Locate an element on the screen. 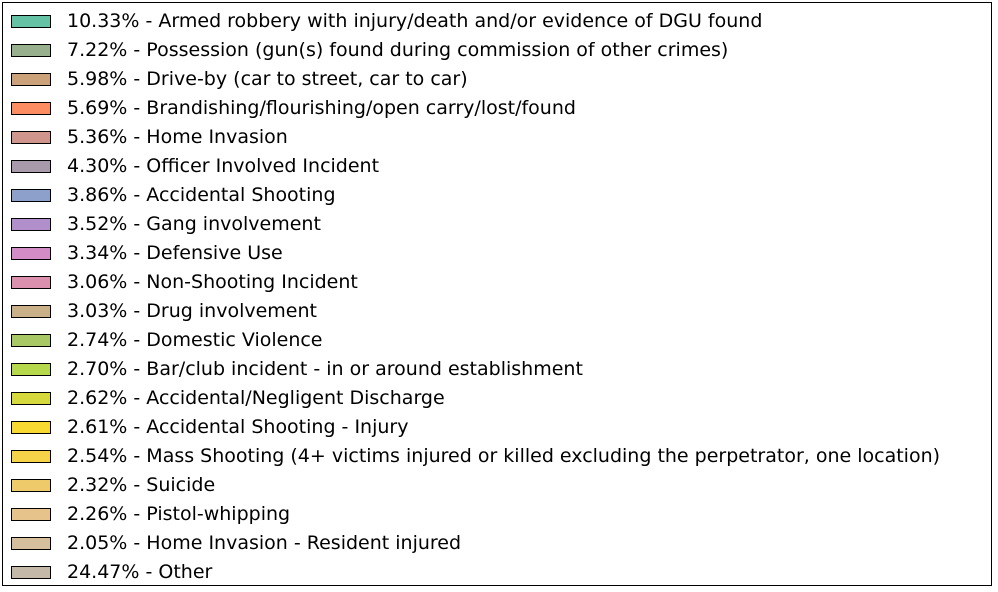 The height and width of the screenshot is (592, 998). legend-category: Gang involvement is located at coordinates (233, 224).